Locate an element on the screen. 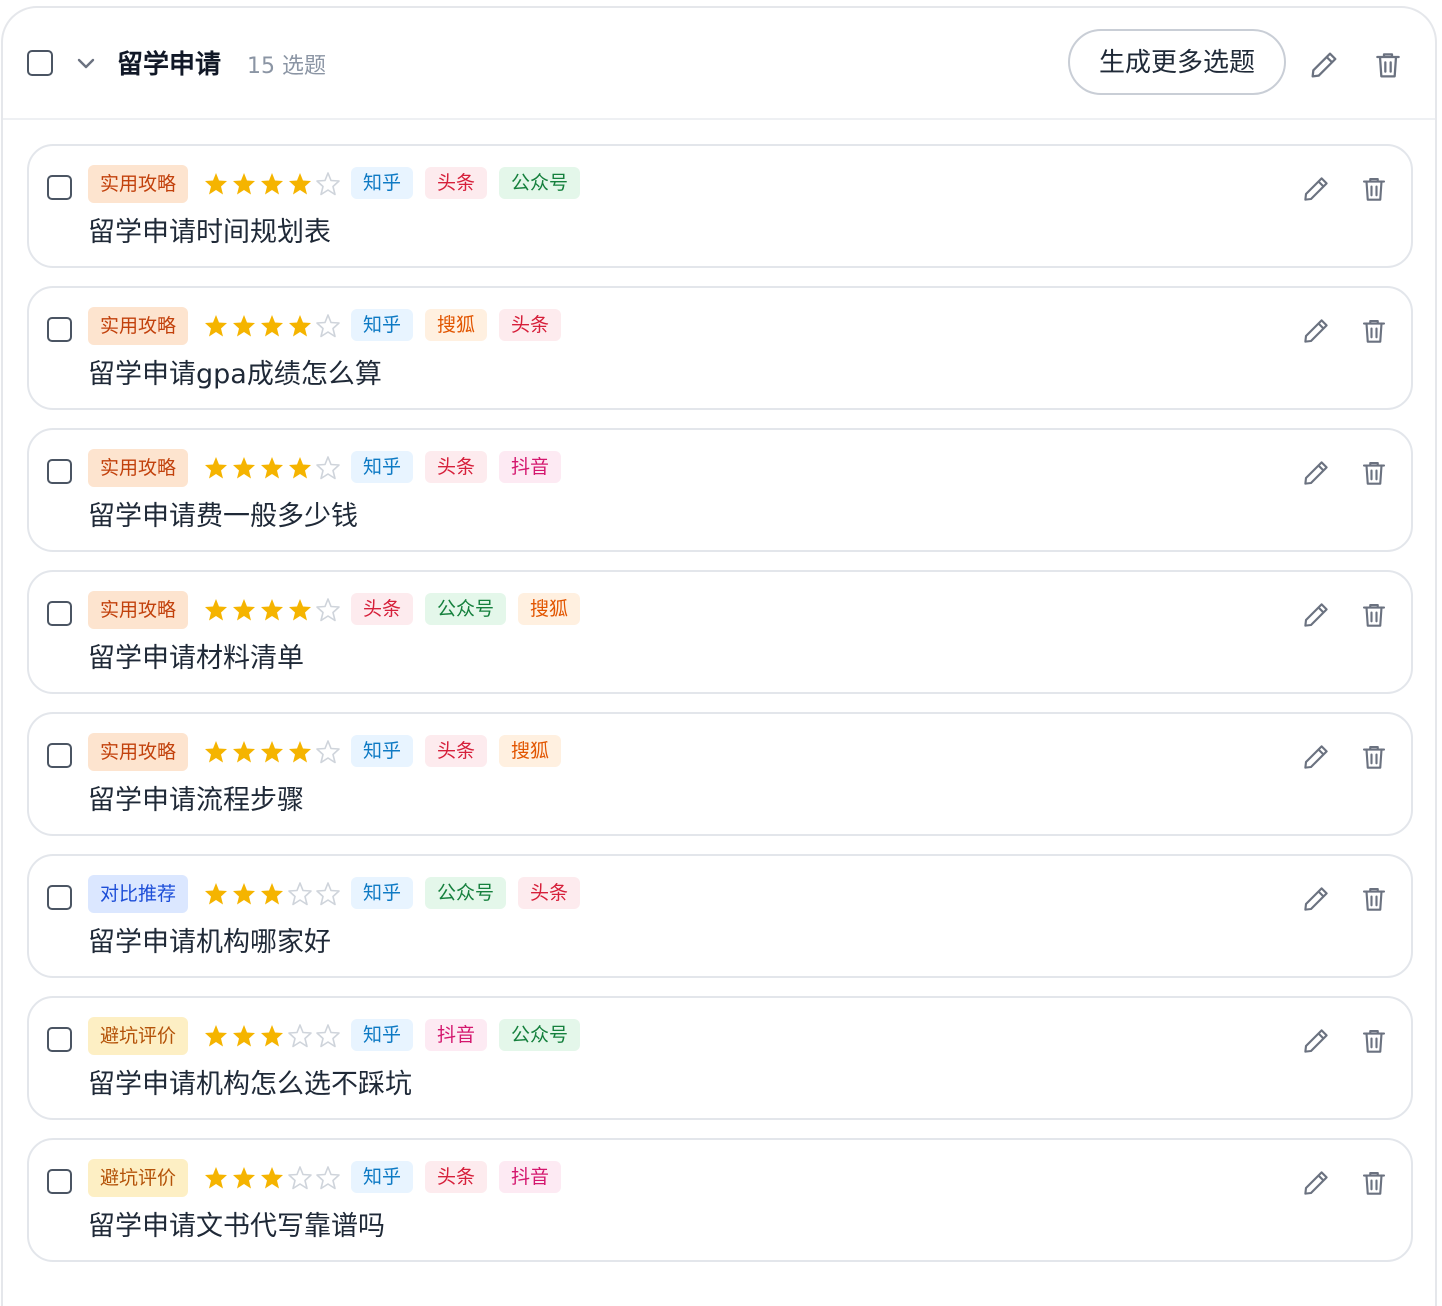 This screenshot has width=1442, height=1306. generate-more-button: 生成更多选题 is located at coordinates (1177, 62).